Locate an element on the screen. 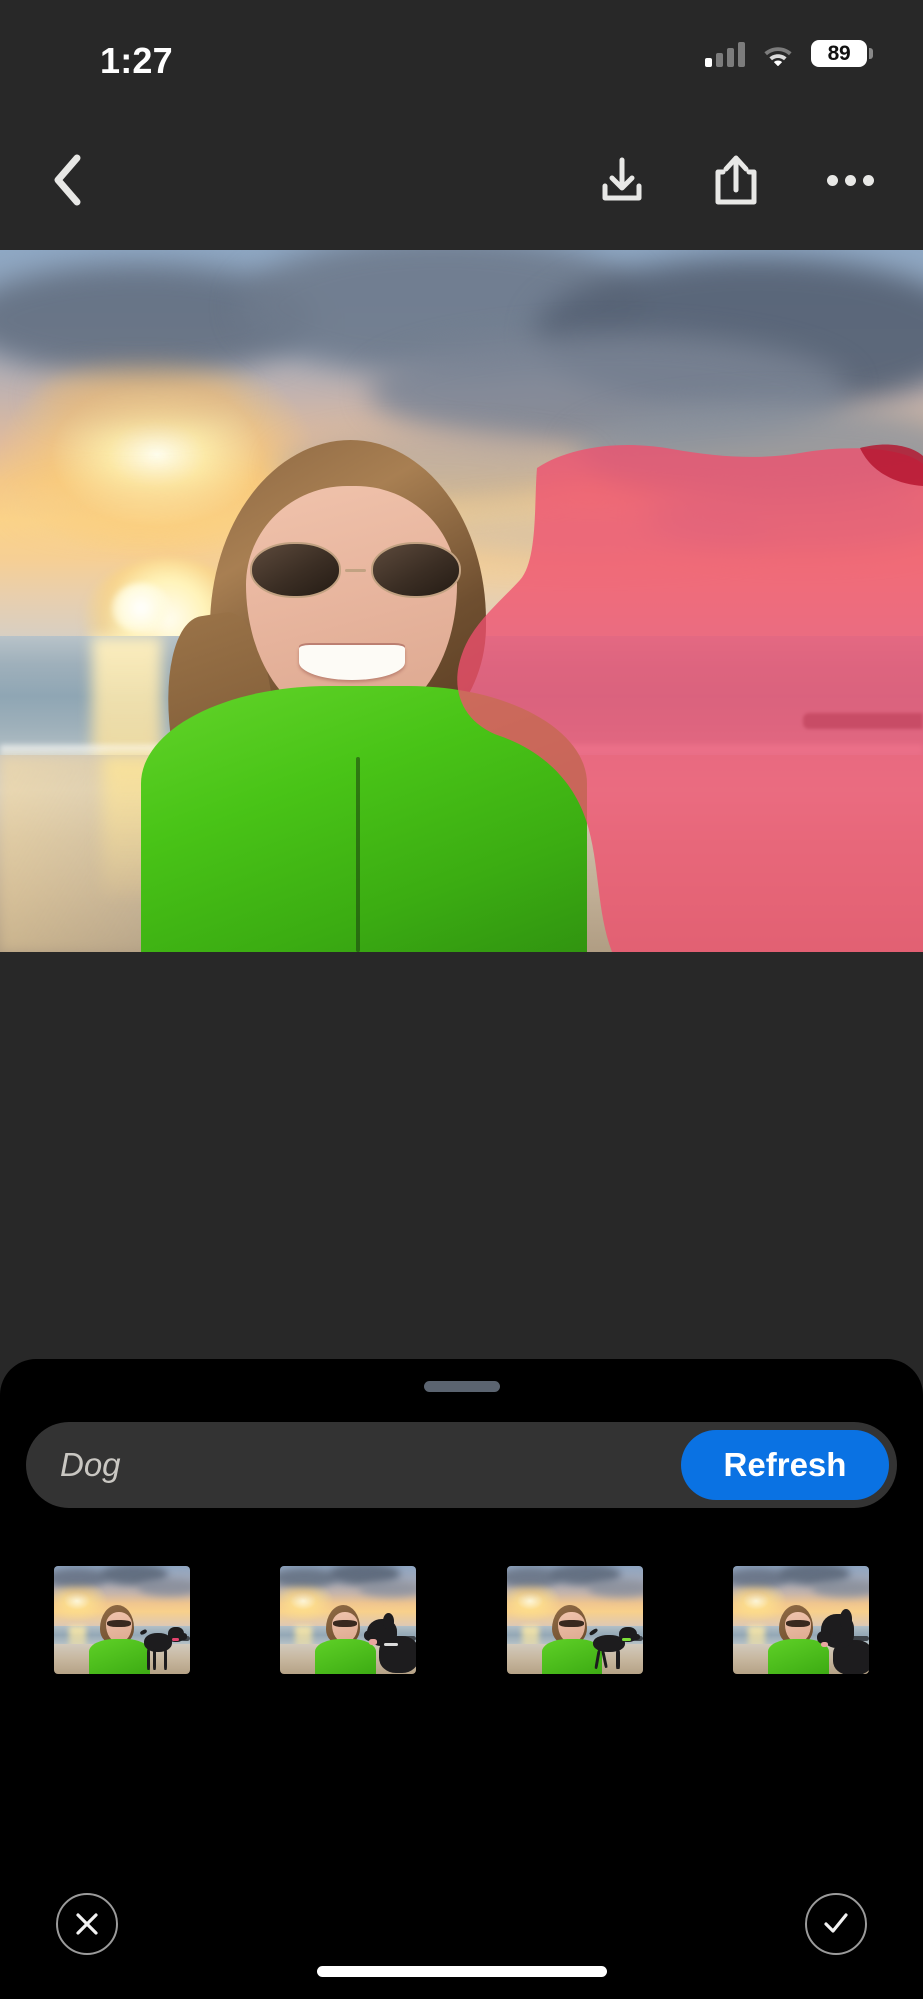 Image resolution: width=923 pixels, height=1999 pixels. status-bar-clock: 1:27 is located at coordinates (136, 60).